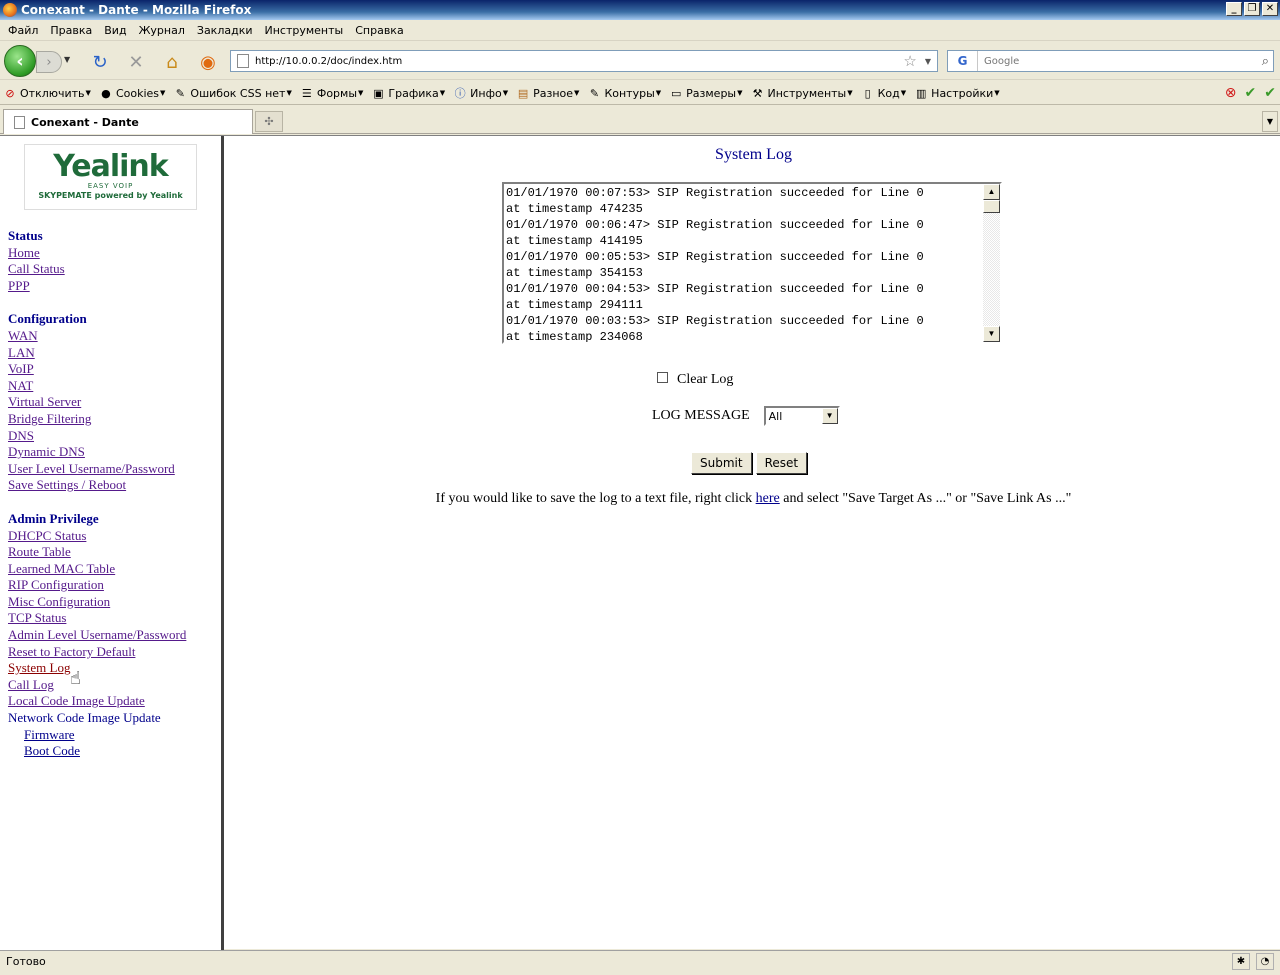  Describe the element at coordinates (97, 353) in the screenshot. I see `nav-link-lan: LAN` at that location.